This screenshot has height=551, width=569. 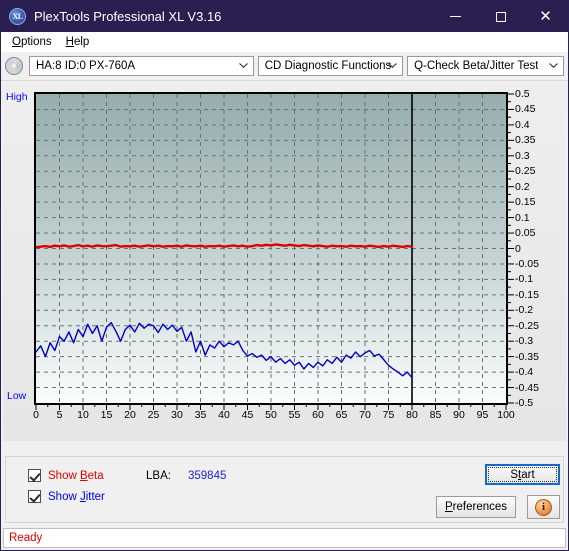 I want to click on x-tick-label: 25, so click(x=153, y=415).